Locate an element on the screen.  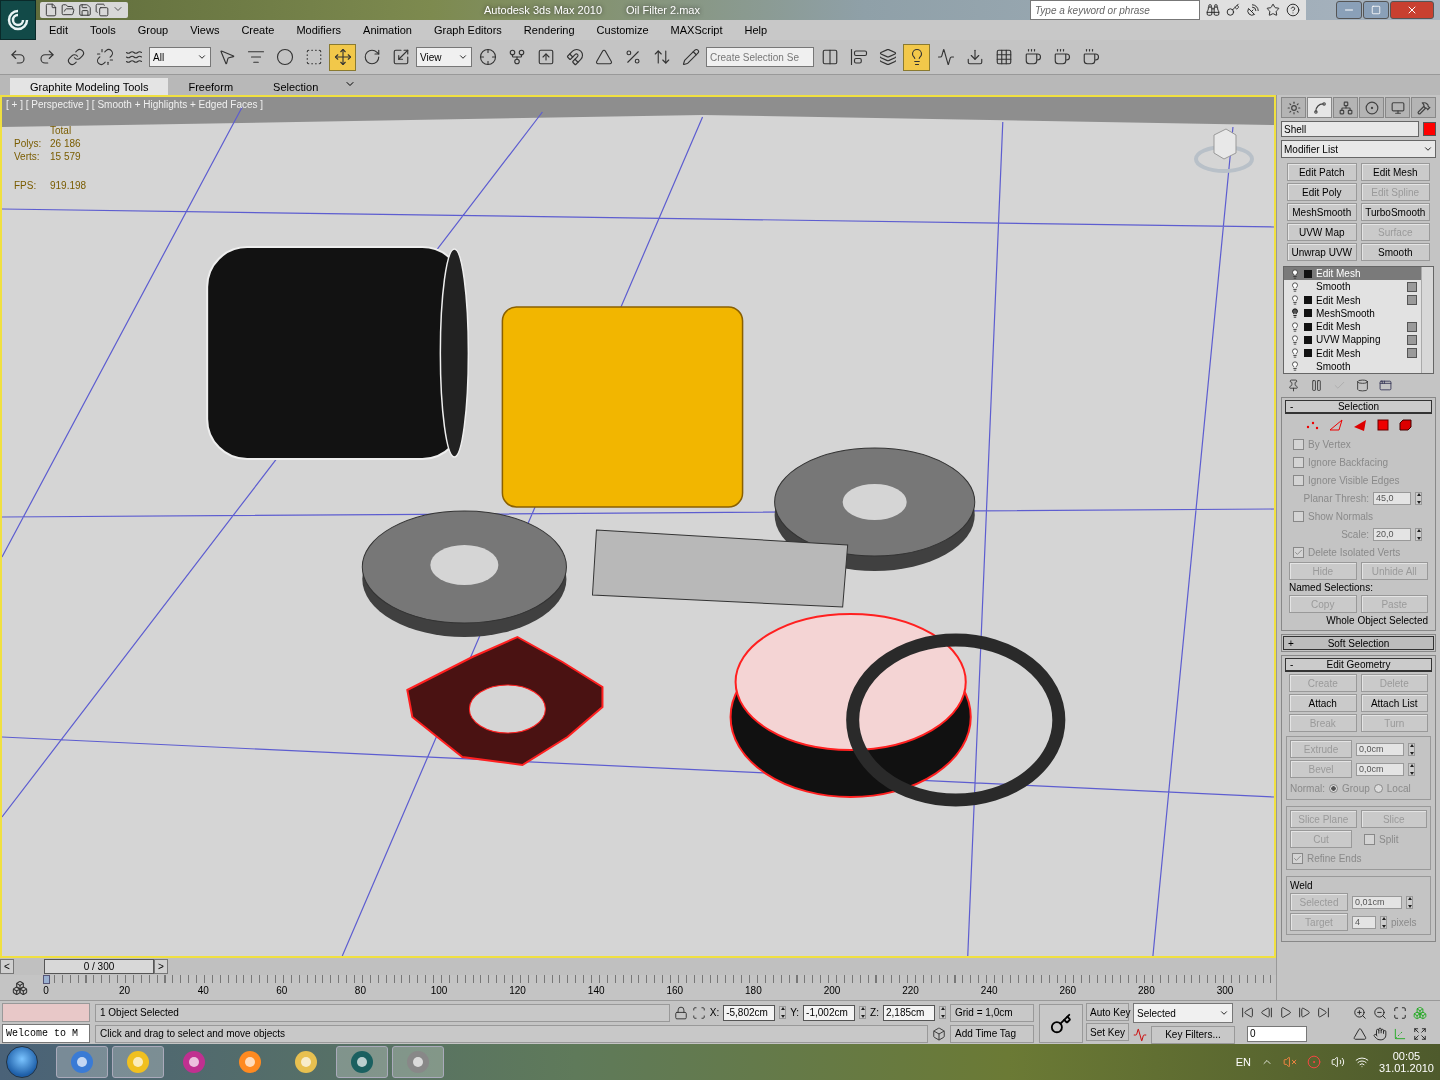
scan-icon is located at coordinates (698, 1012).